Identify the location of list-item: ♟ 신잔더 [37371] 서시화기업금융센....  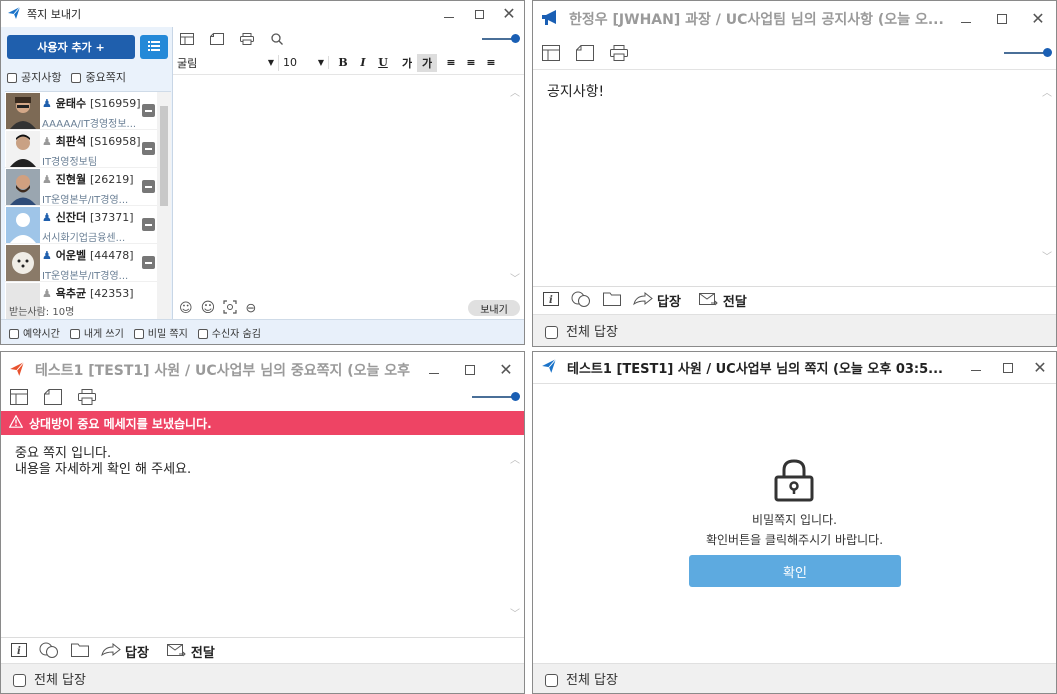
(88, 225).